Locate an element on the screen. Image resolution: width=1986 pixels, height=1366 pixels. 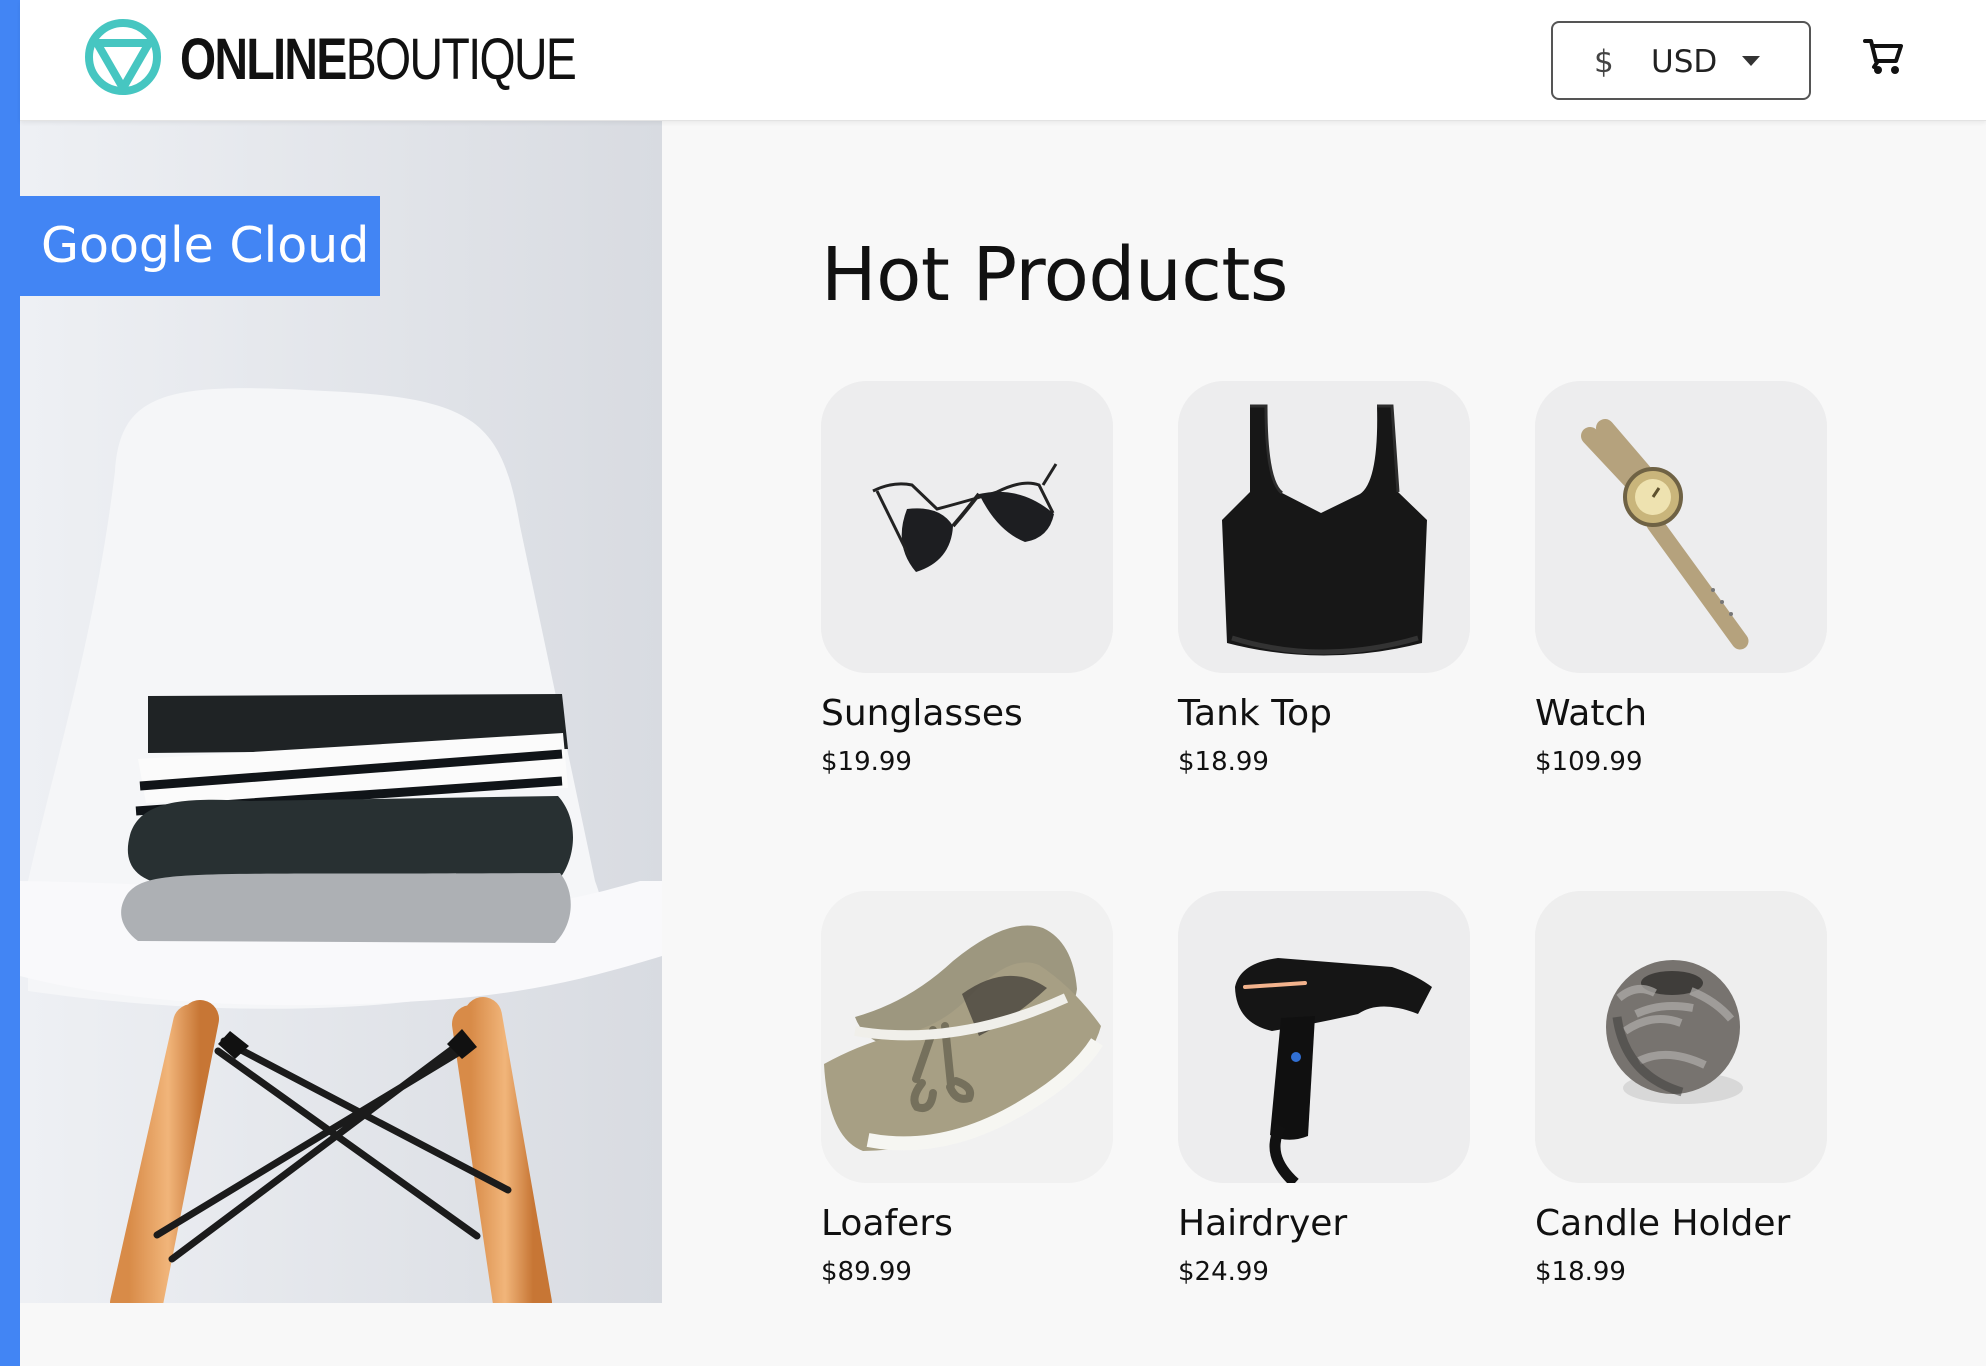
product-card-watch: Watch $109.99 is located at coordinates (1685, 591).